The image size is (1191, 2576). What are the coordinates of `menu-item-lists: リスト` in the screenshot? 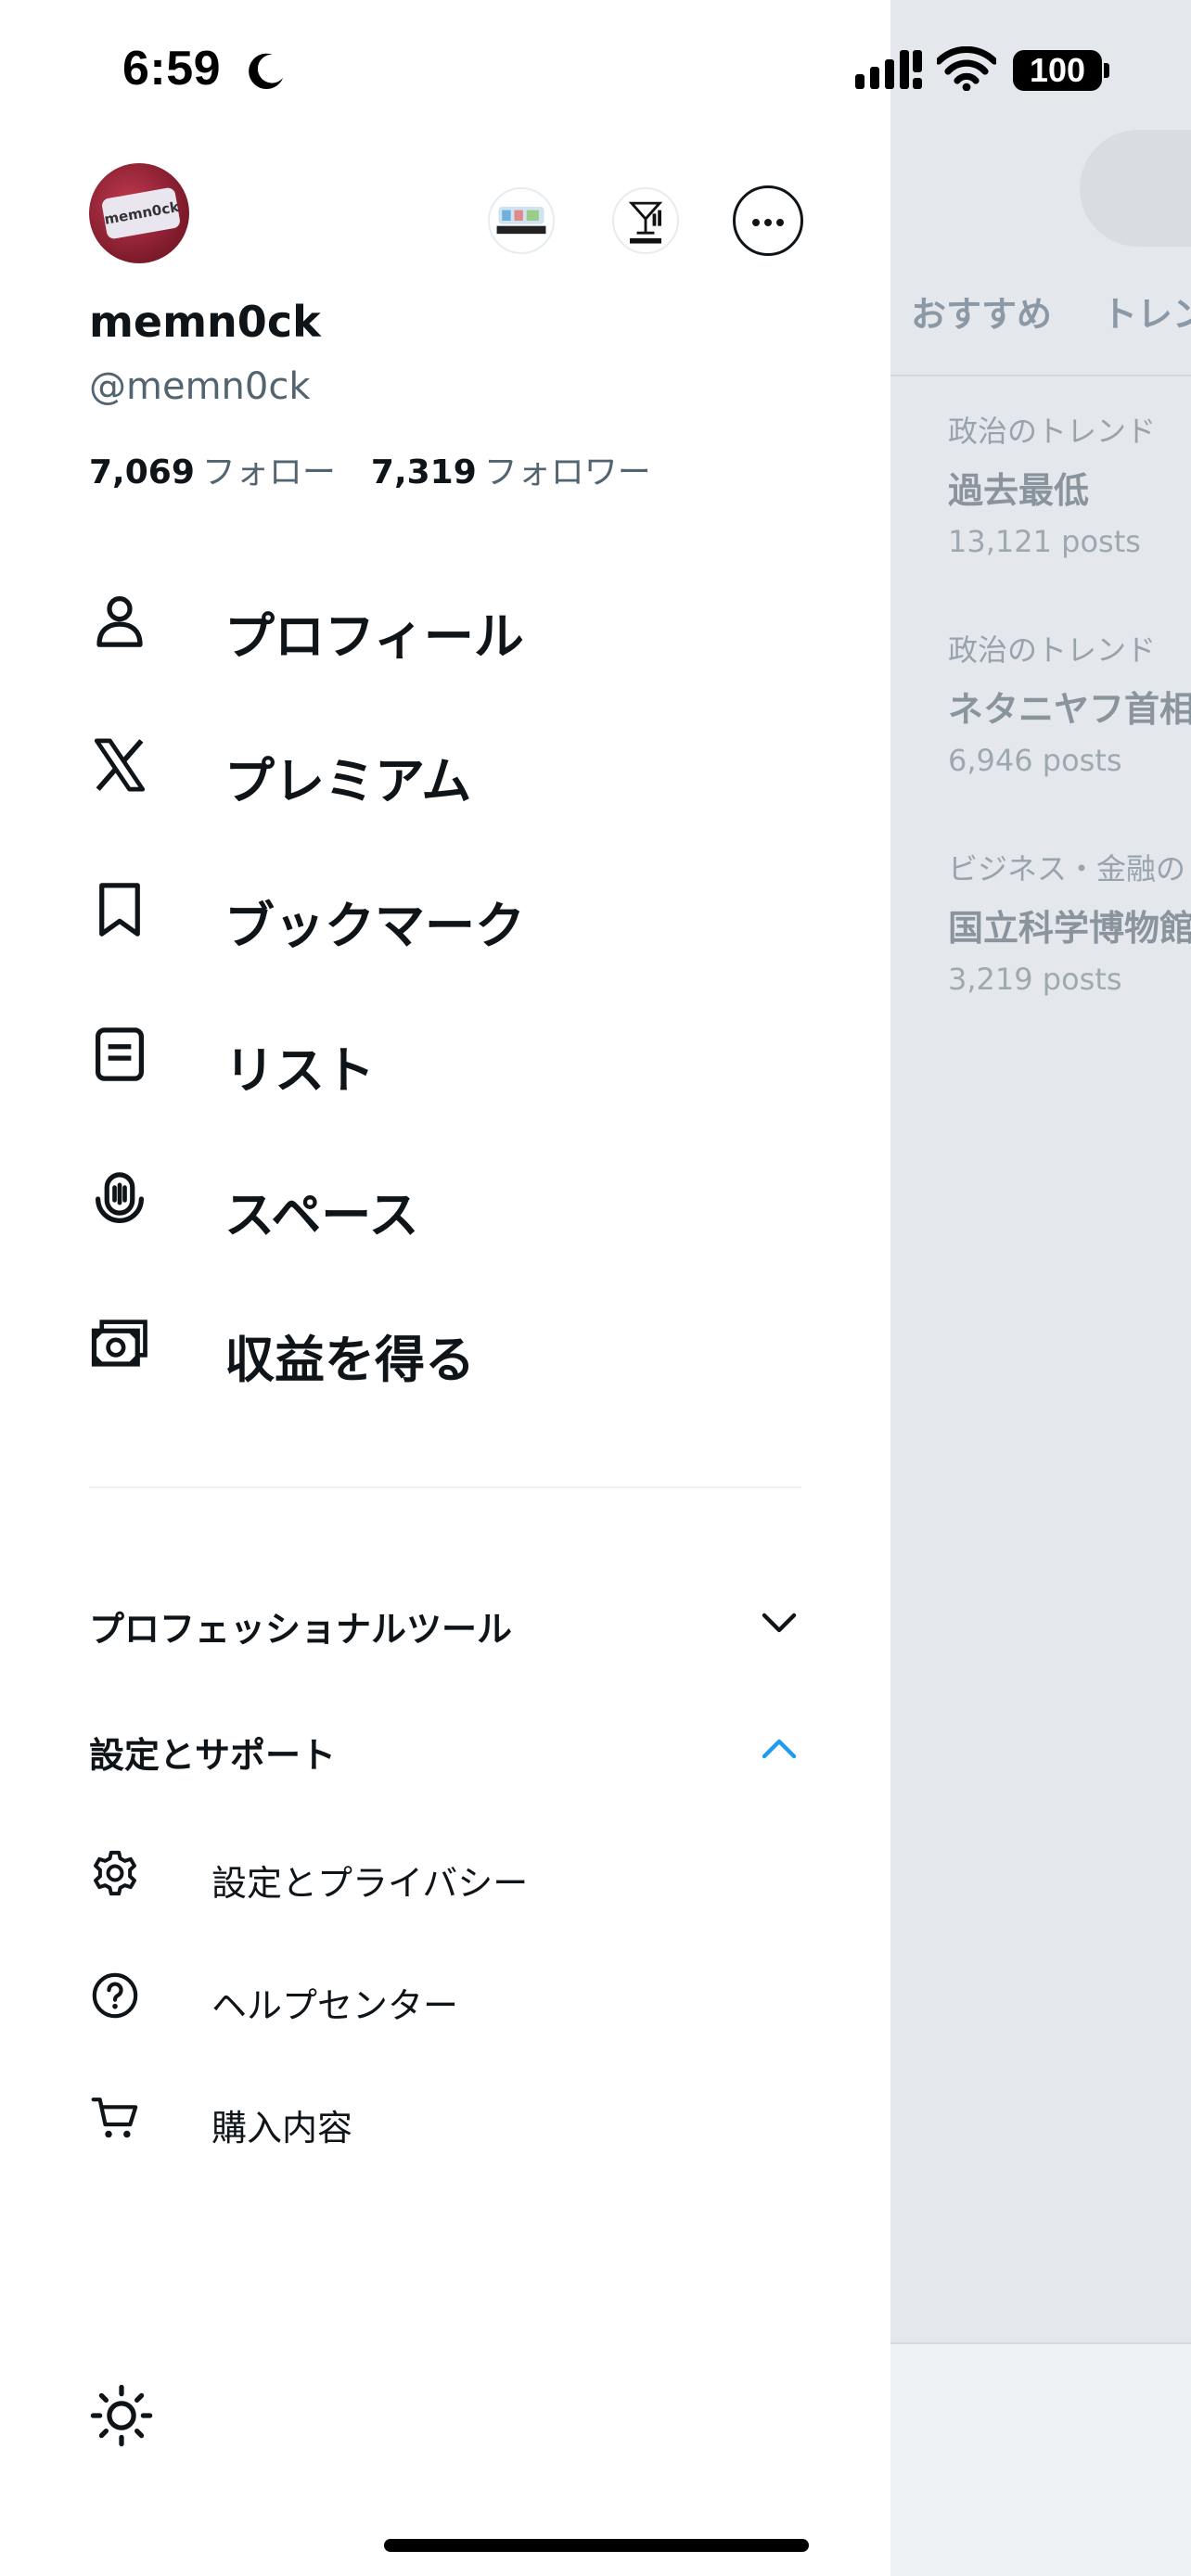 It's located at (451, 1053).